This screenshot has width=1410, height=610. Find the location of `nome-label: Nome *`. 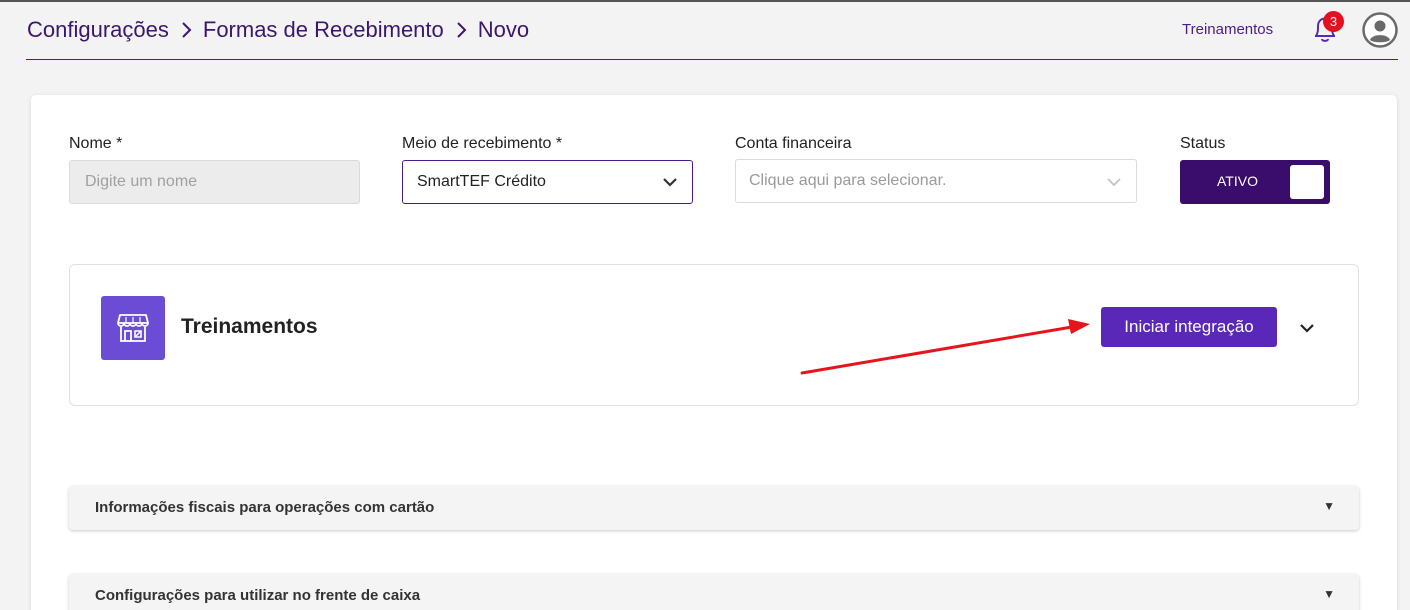

nome-label: Nome * is located at coordinates (96, 143).